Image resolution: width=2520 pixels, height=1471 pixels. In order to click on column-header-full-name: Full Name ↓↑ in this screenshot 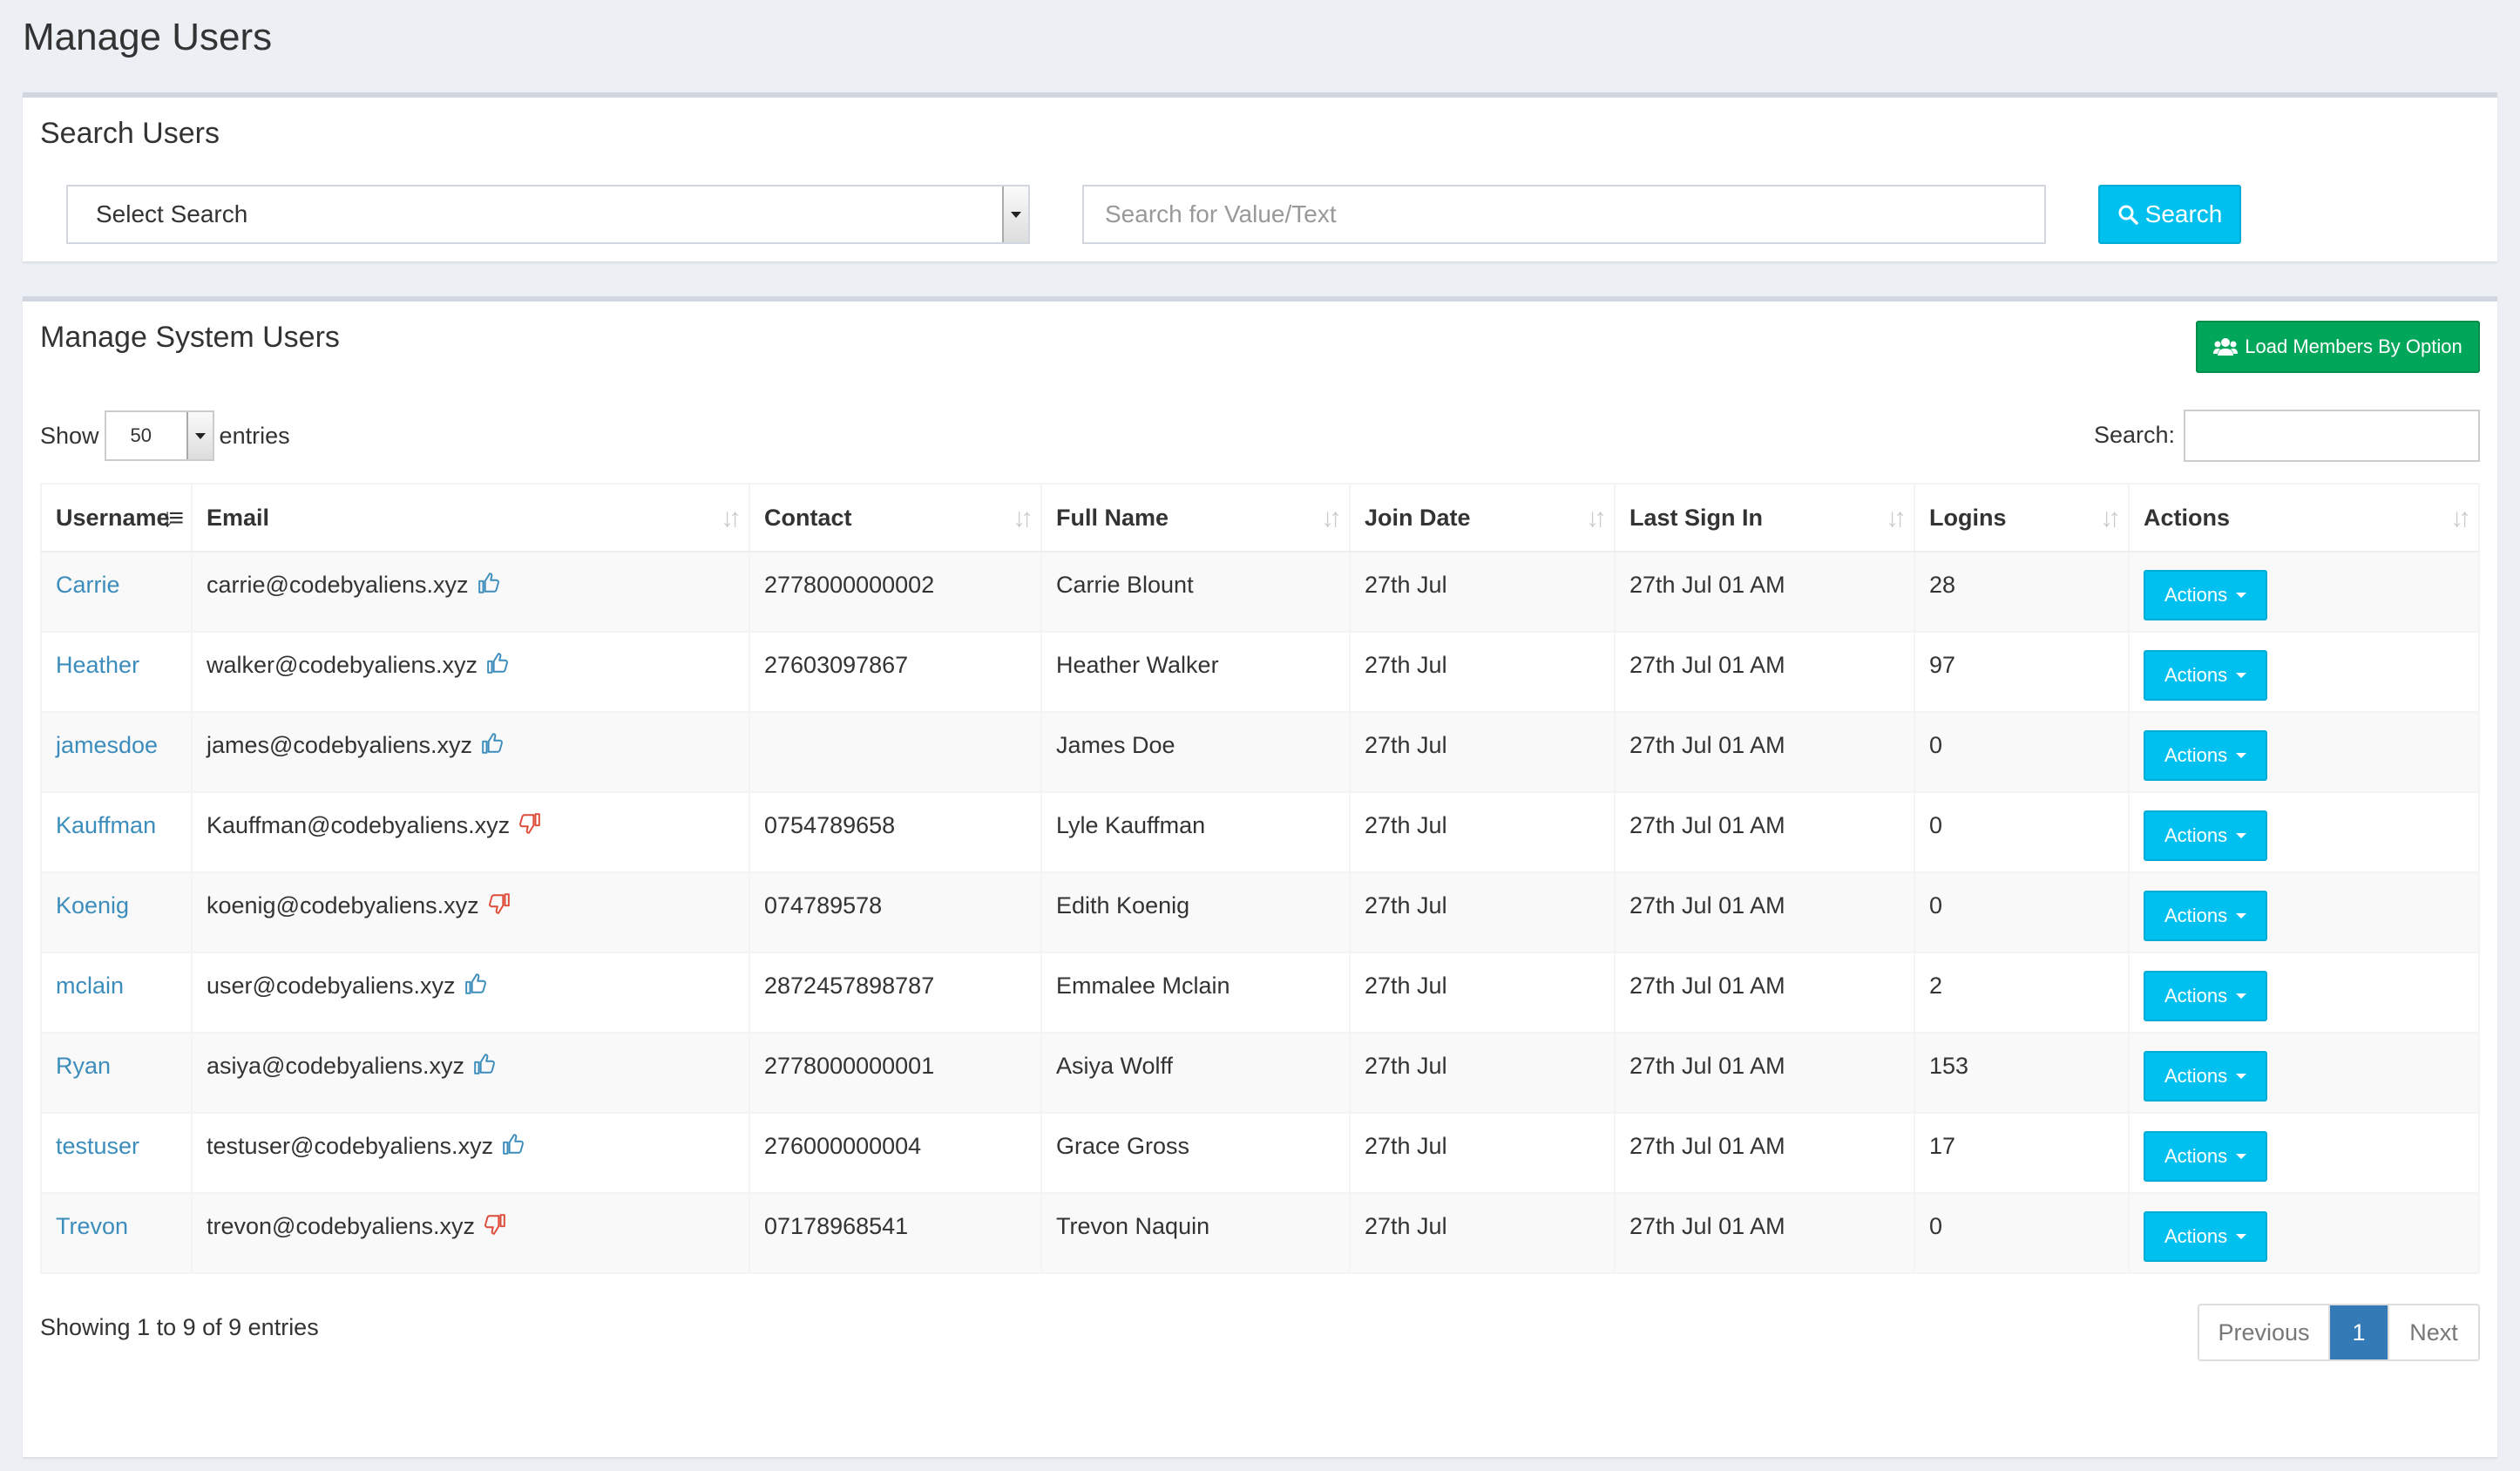, I will do `click(1195, 517)`.